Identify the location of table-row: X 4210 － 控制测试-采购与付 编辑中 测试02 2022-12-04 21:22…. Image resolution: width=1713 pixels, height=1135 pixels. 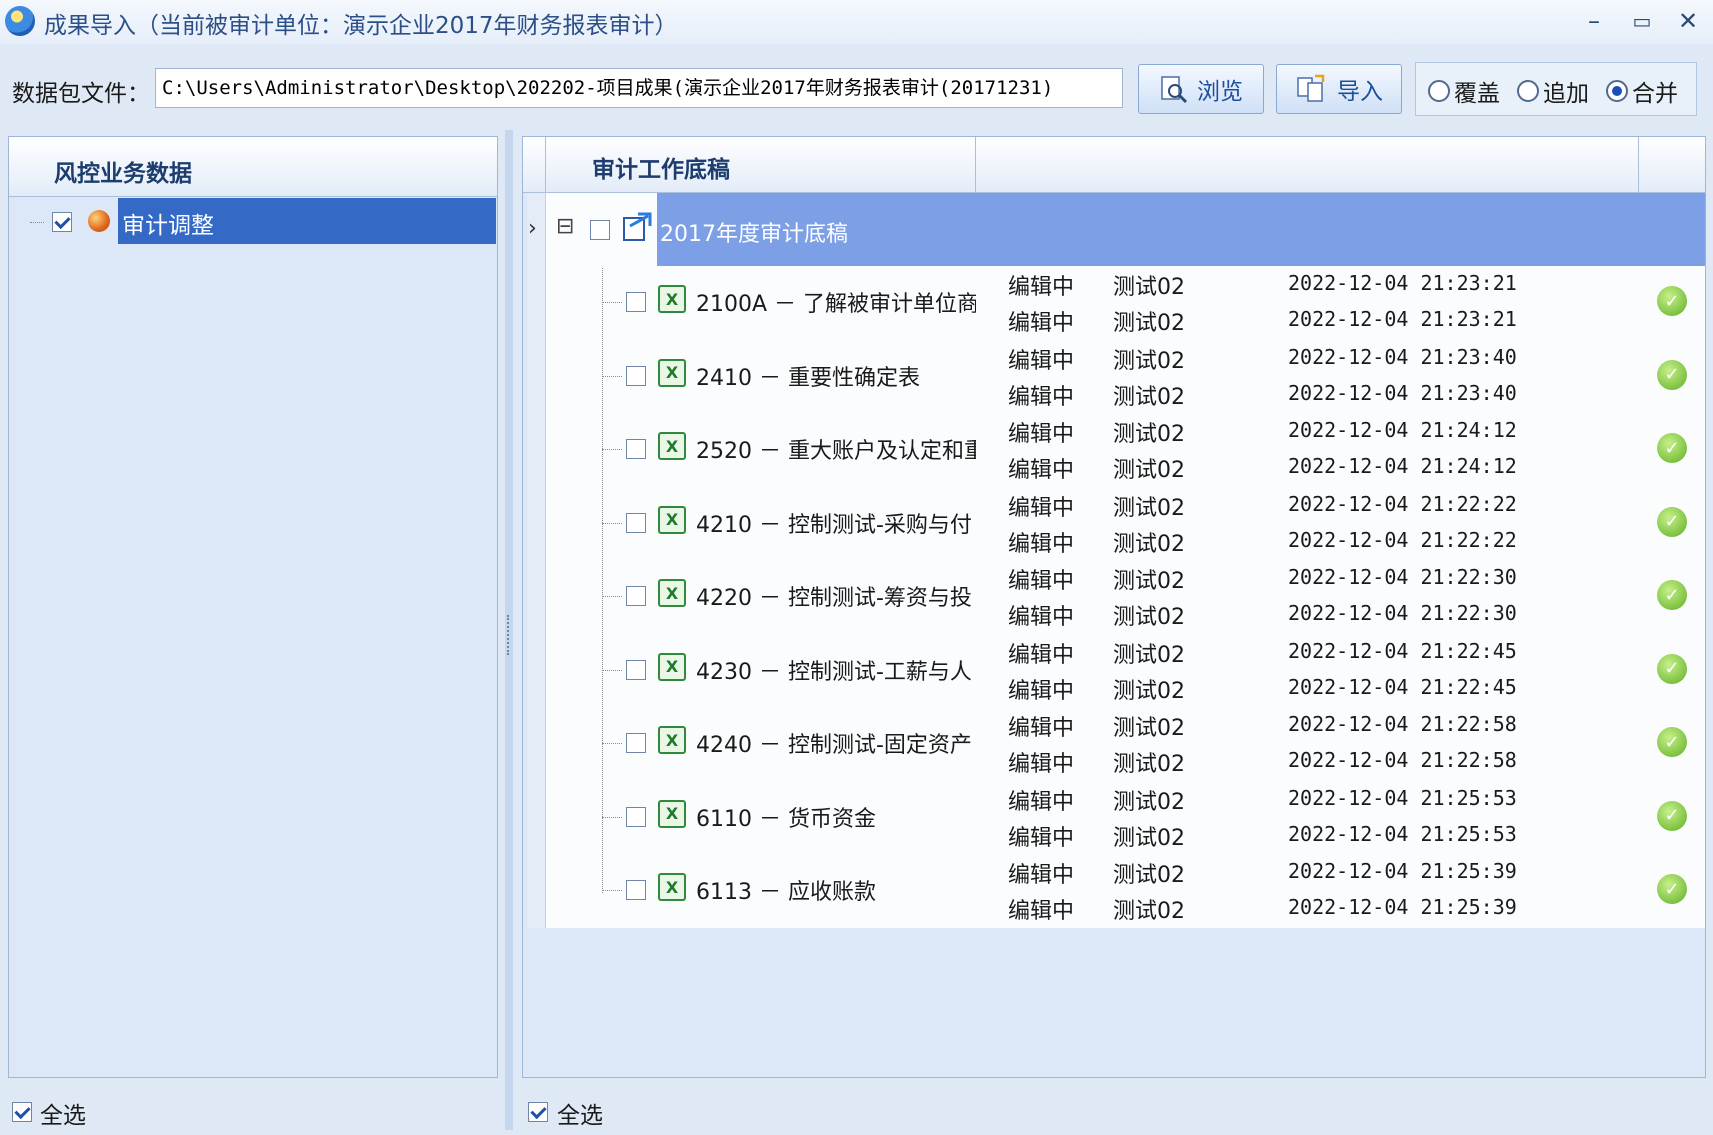
(1150, 523).